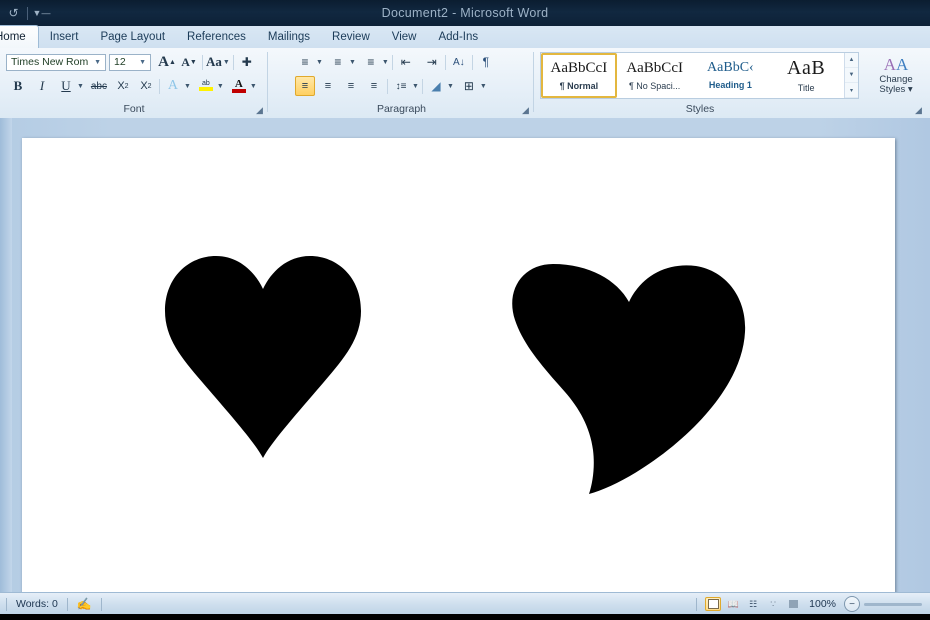  Describe the element at coordinates (132, 37) in the screenshot. I see `tab-page-layout: Page Layout` at that location.